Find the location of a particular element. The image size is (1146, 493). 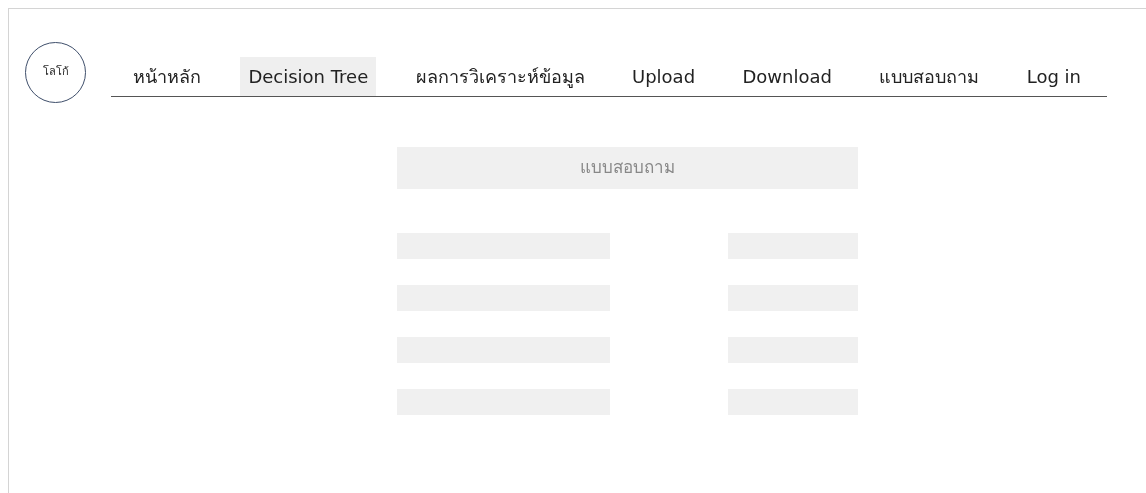

nav-link: Upload is located at coordinates (664, 76).